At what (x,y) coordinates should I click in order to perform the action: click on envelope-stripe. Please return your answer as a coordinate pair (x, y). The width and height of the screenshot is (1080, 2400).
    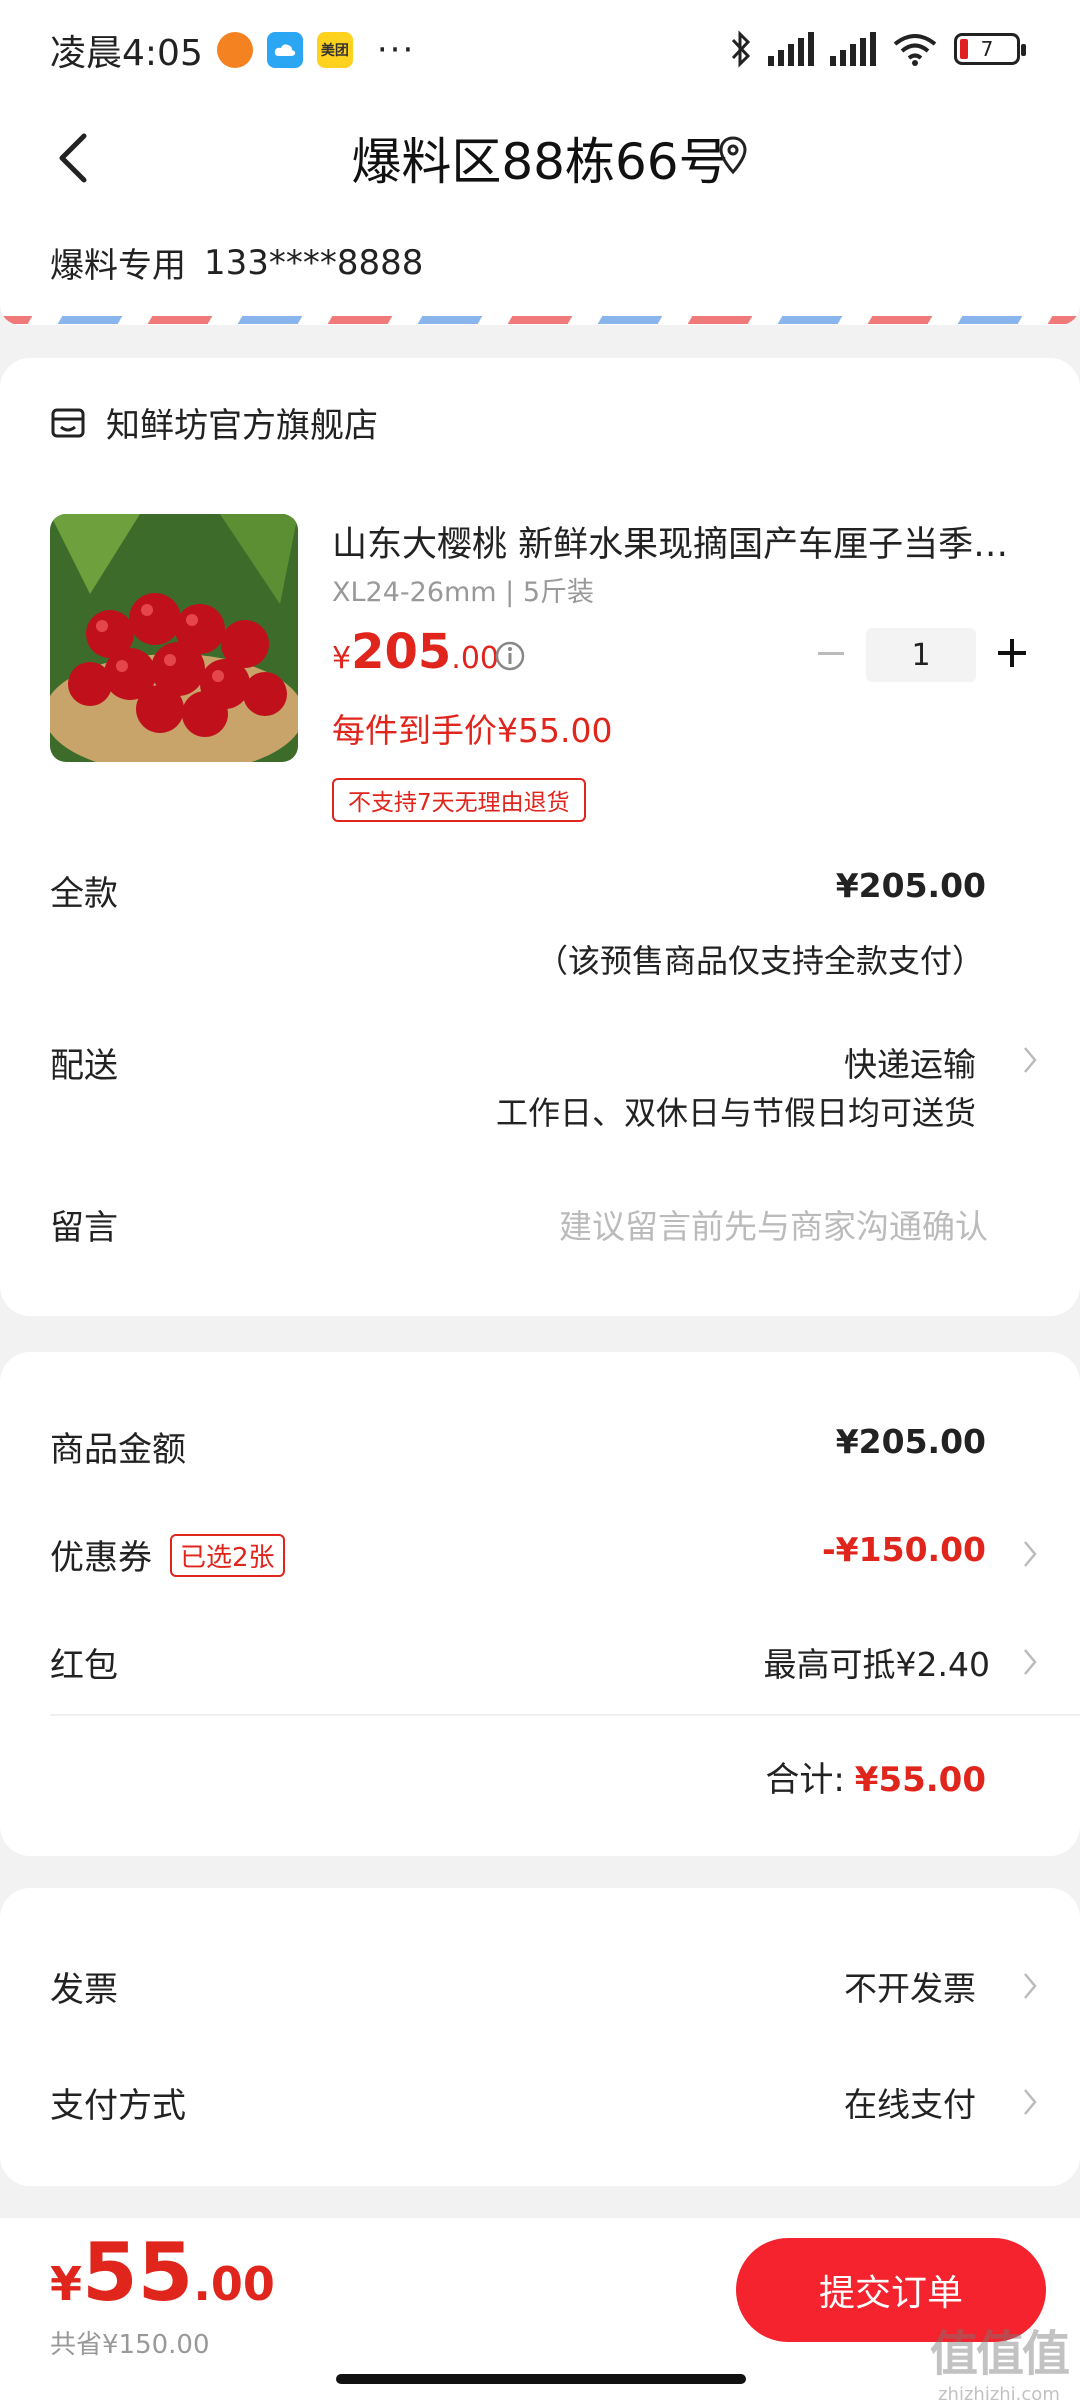
    Looking at the image, I should click on (540, 315).